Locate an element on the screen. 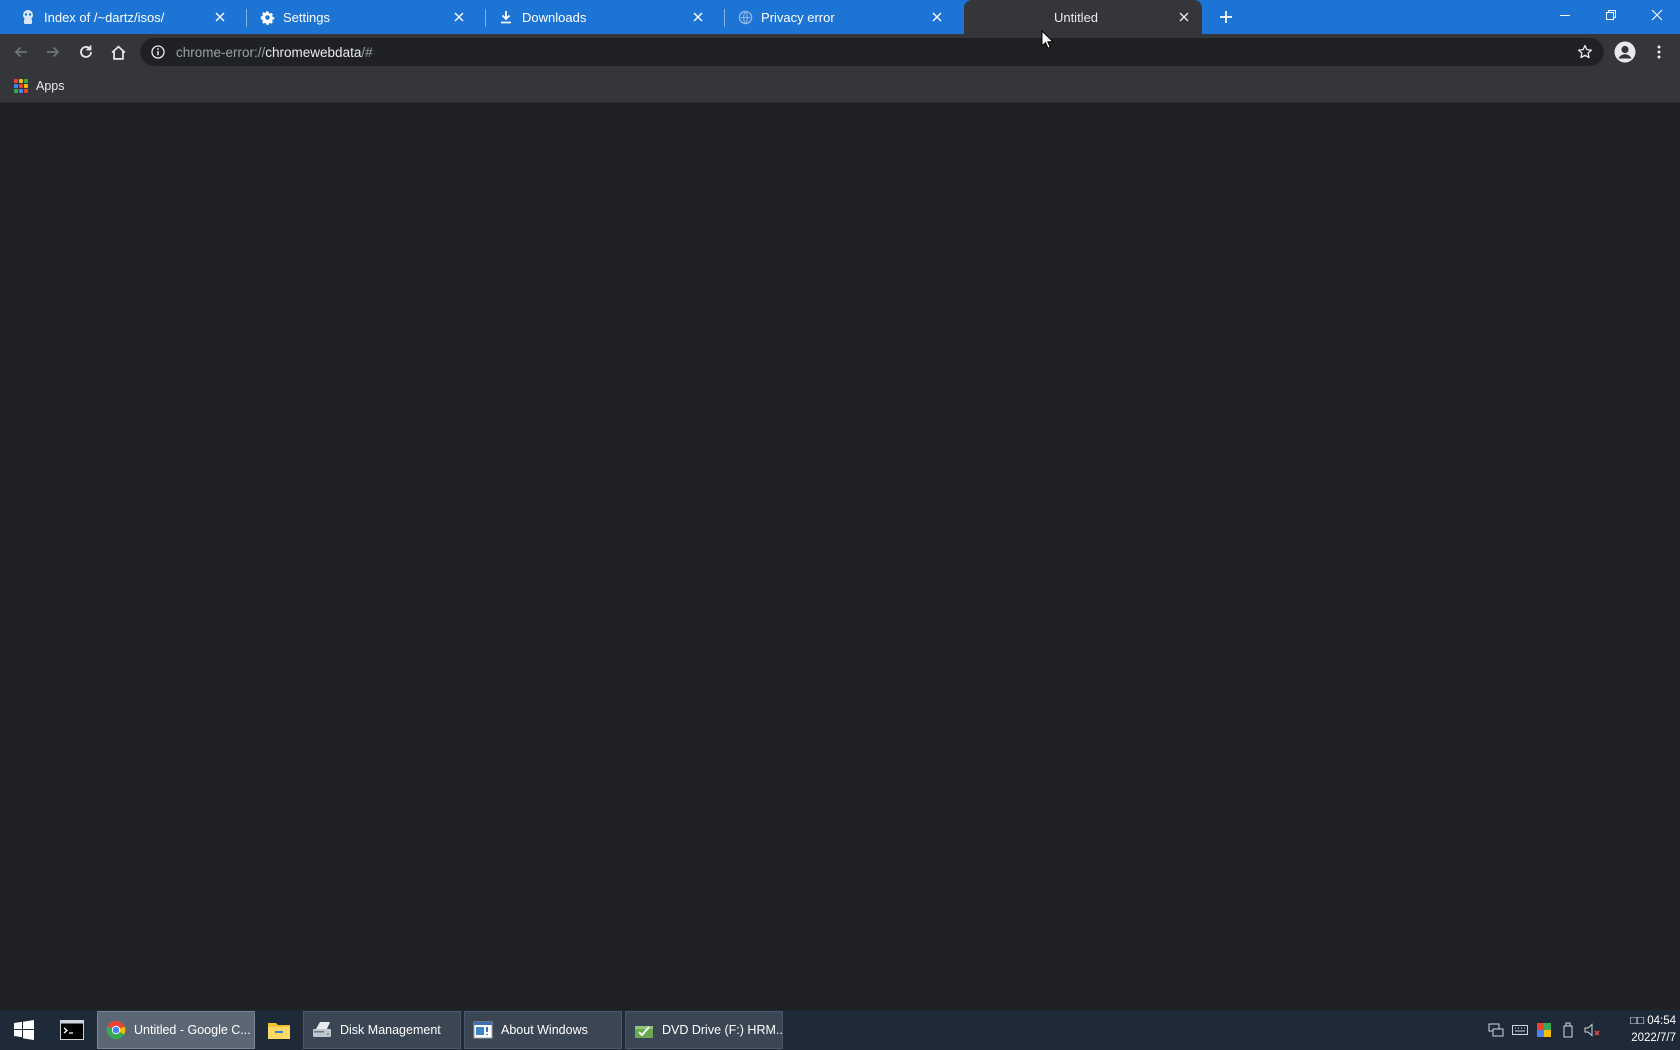  start-button is located at coordinates (24, 1030).